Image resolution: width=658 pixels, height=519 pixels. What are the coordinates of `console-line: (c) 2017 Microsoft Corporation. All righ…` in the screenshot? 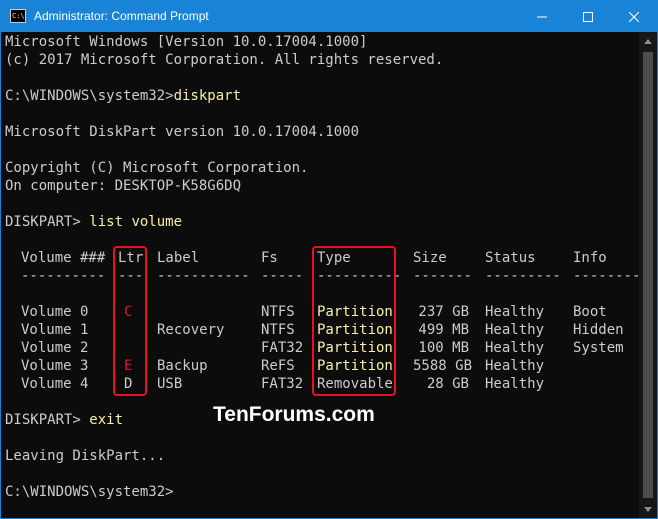 It's located at (224, 60).